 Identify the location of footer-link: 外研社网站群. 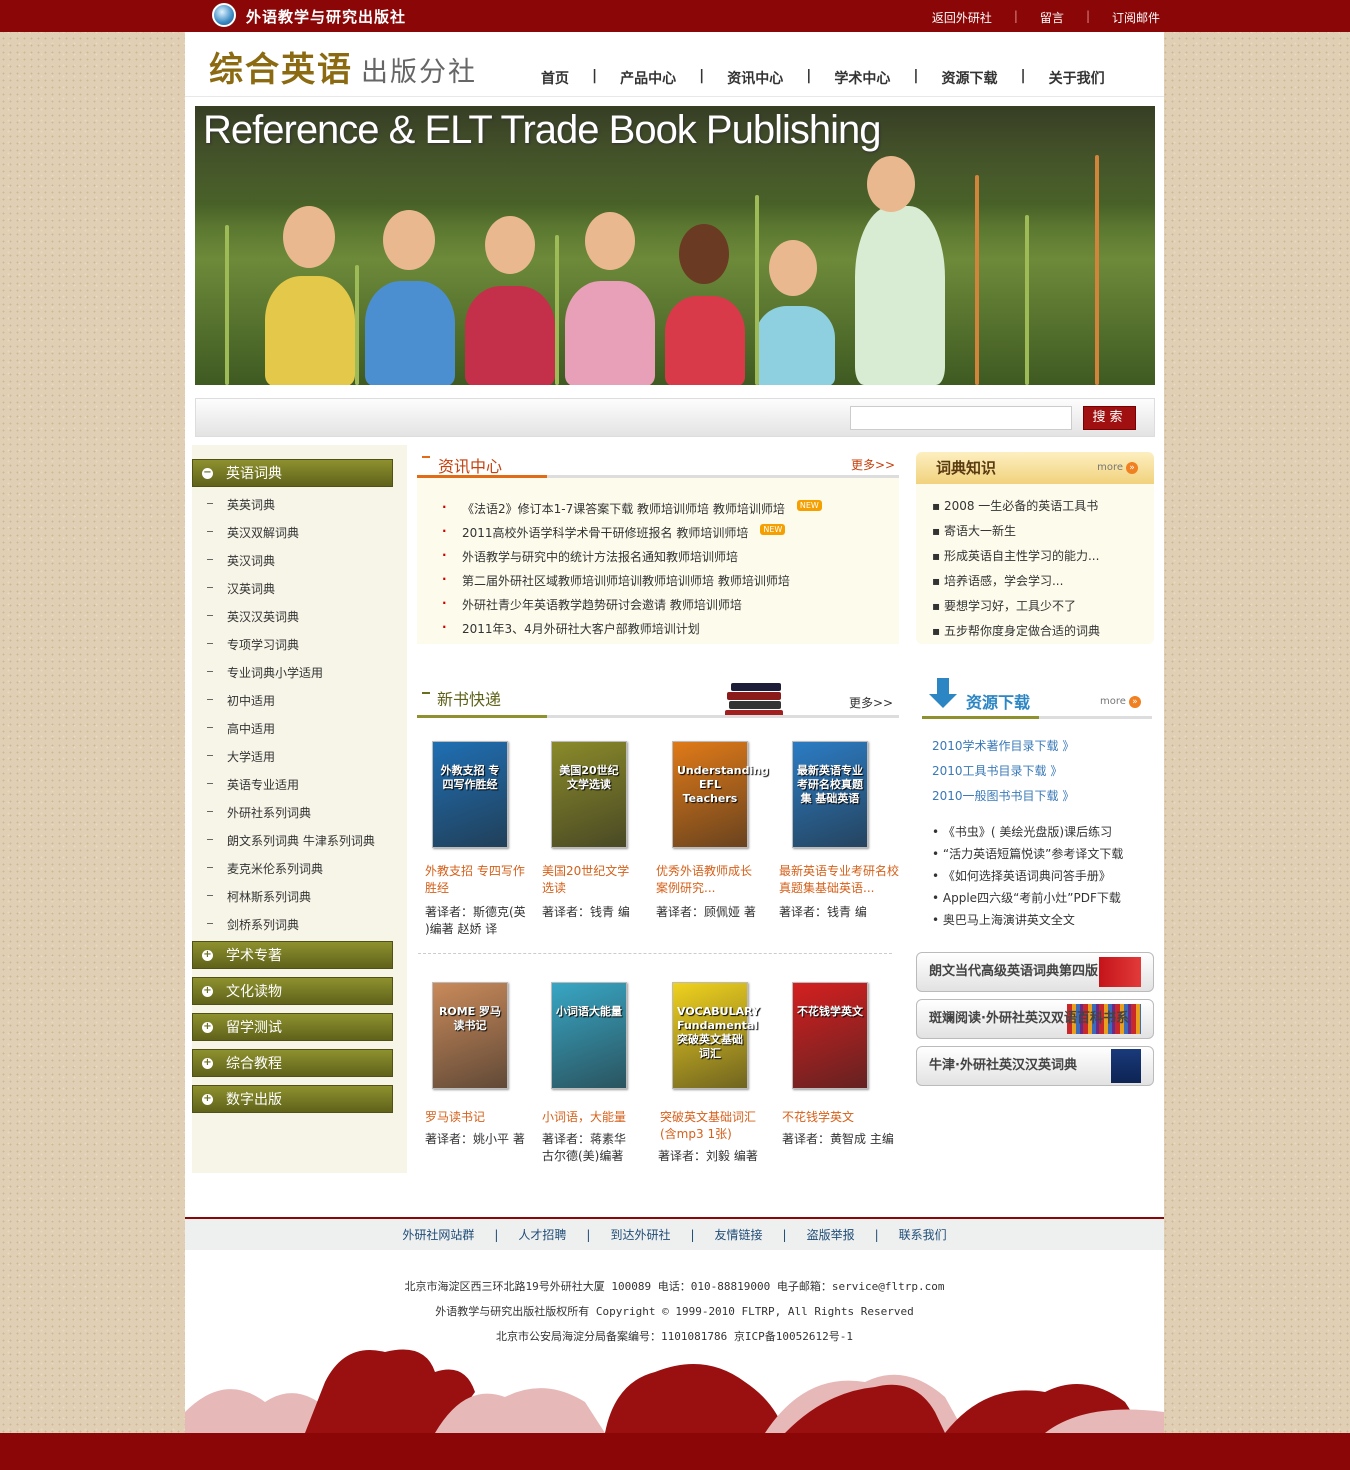
(438, 1234).